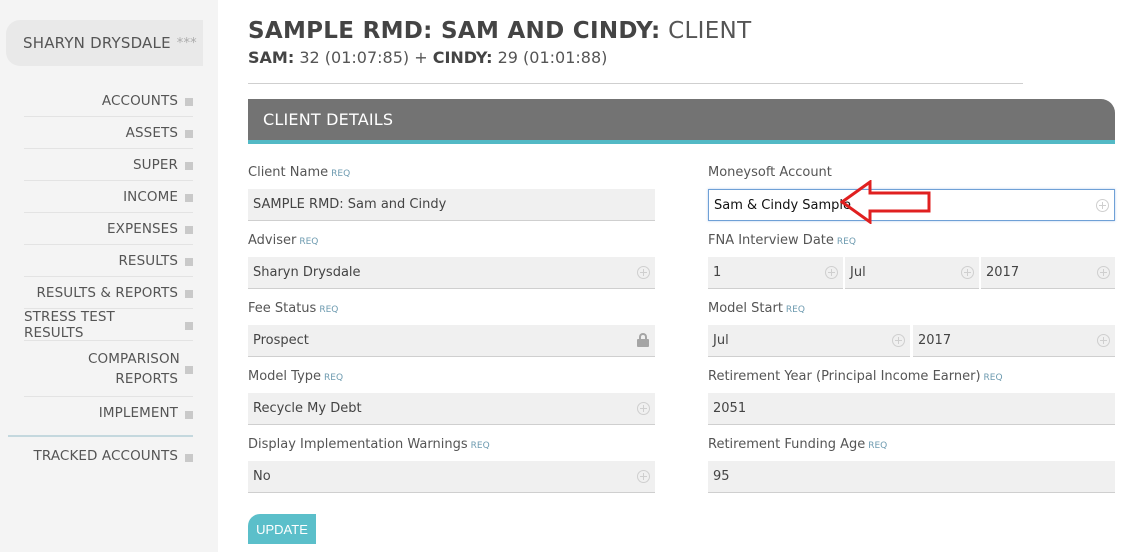 This screenshot has height=552, width=1142. Describe the element at coordinates (885, 202) in the screenshot. I see `annotation-arrow-icon` at that location.